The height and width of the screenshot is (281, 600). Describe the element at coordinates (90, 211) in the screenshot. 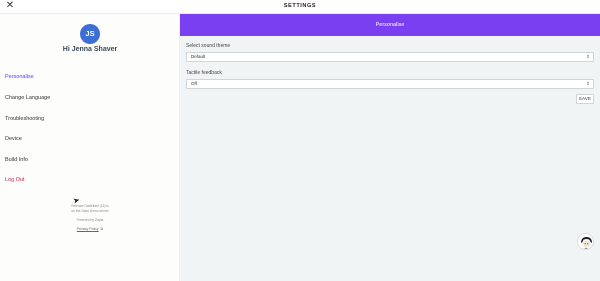

I see `release-info-line2: on the Saas Demo server` at that location.